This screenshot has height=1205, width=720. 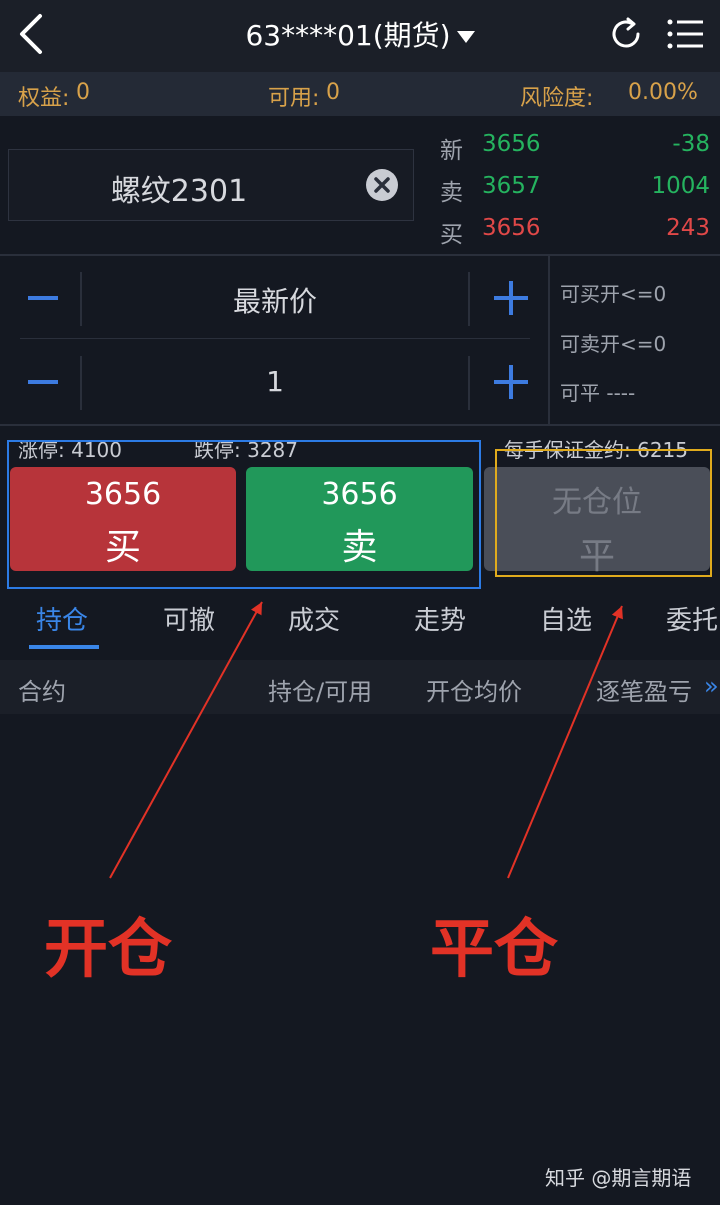 I want to click on open-arrow, so click(x=186, y=740).